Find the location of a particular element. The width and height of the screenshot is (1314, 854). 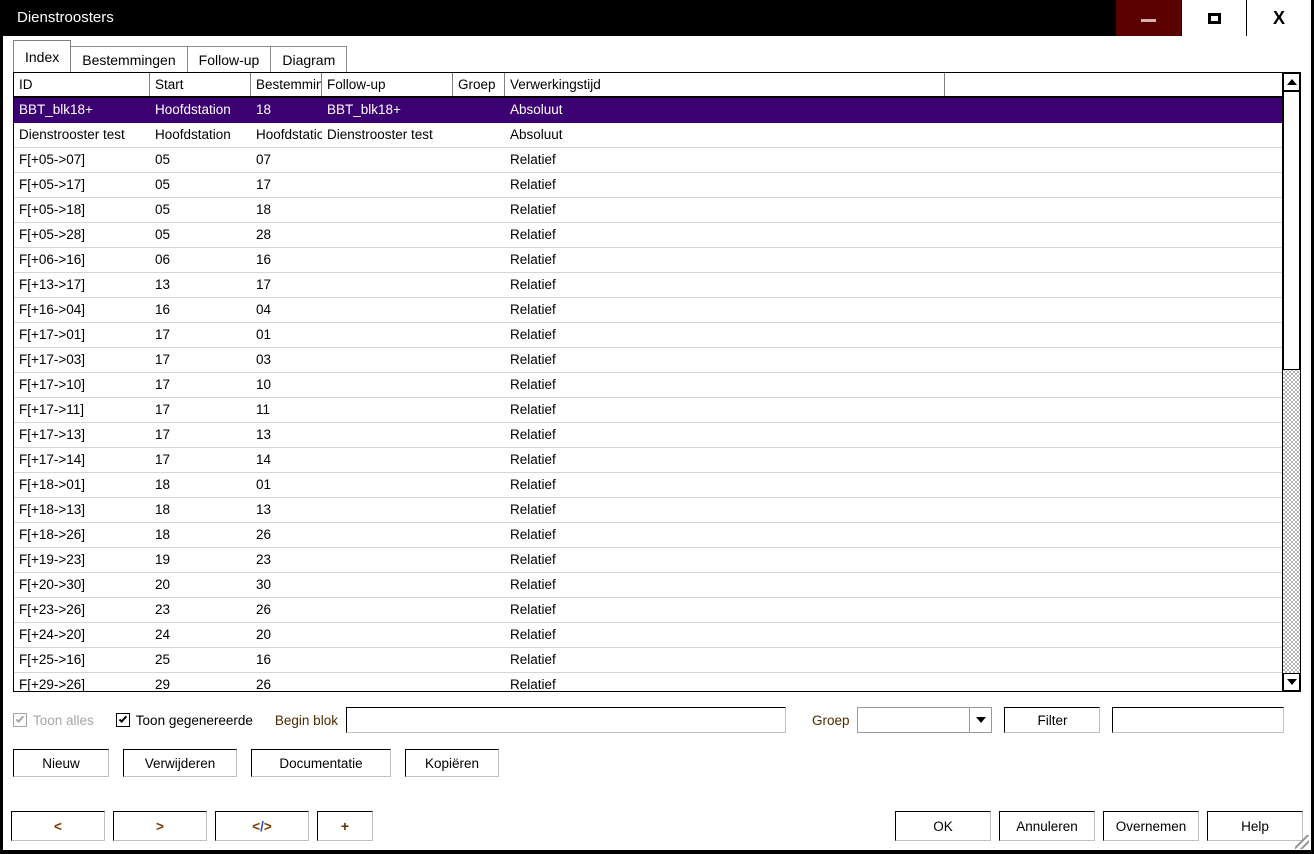

title-bar: Dienstroosters X is located at coordinates (657, 18).